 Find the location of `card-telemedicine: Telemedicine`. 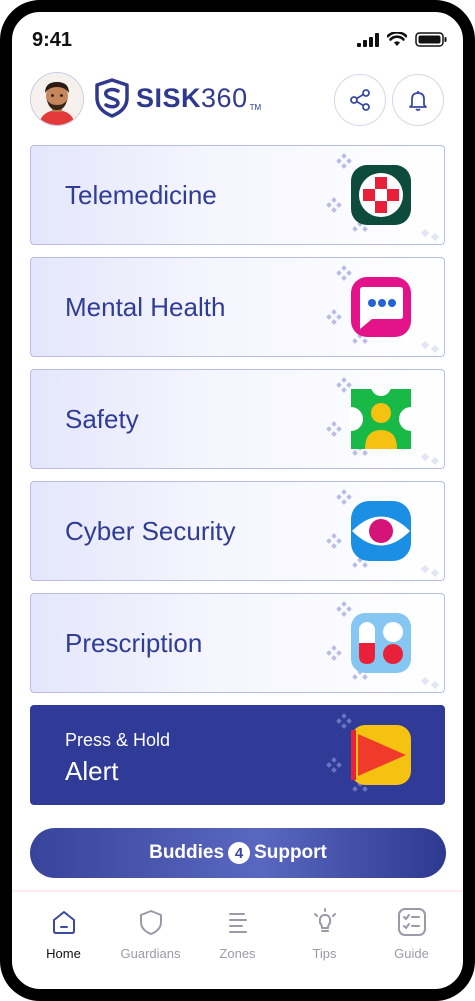

card-telemedicine: Telemedicine is located at coordinates (237, 195).